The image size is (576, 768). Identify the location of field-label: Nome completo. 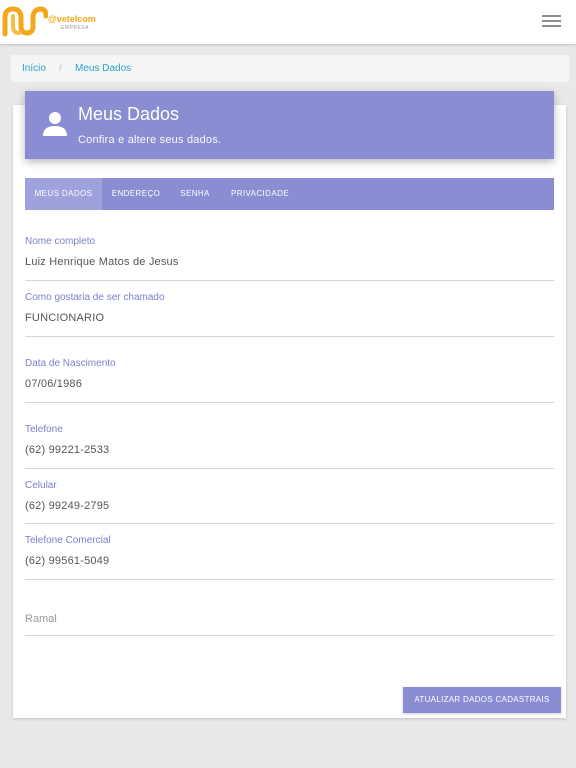
(60, 241).